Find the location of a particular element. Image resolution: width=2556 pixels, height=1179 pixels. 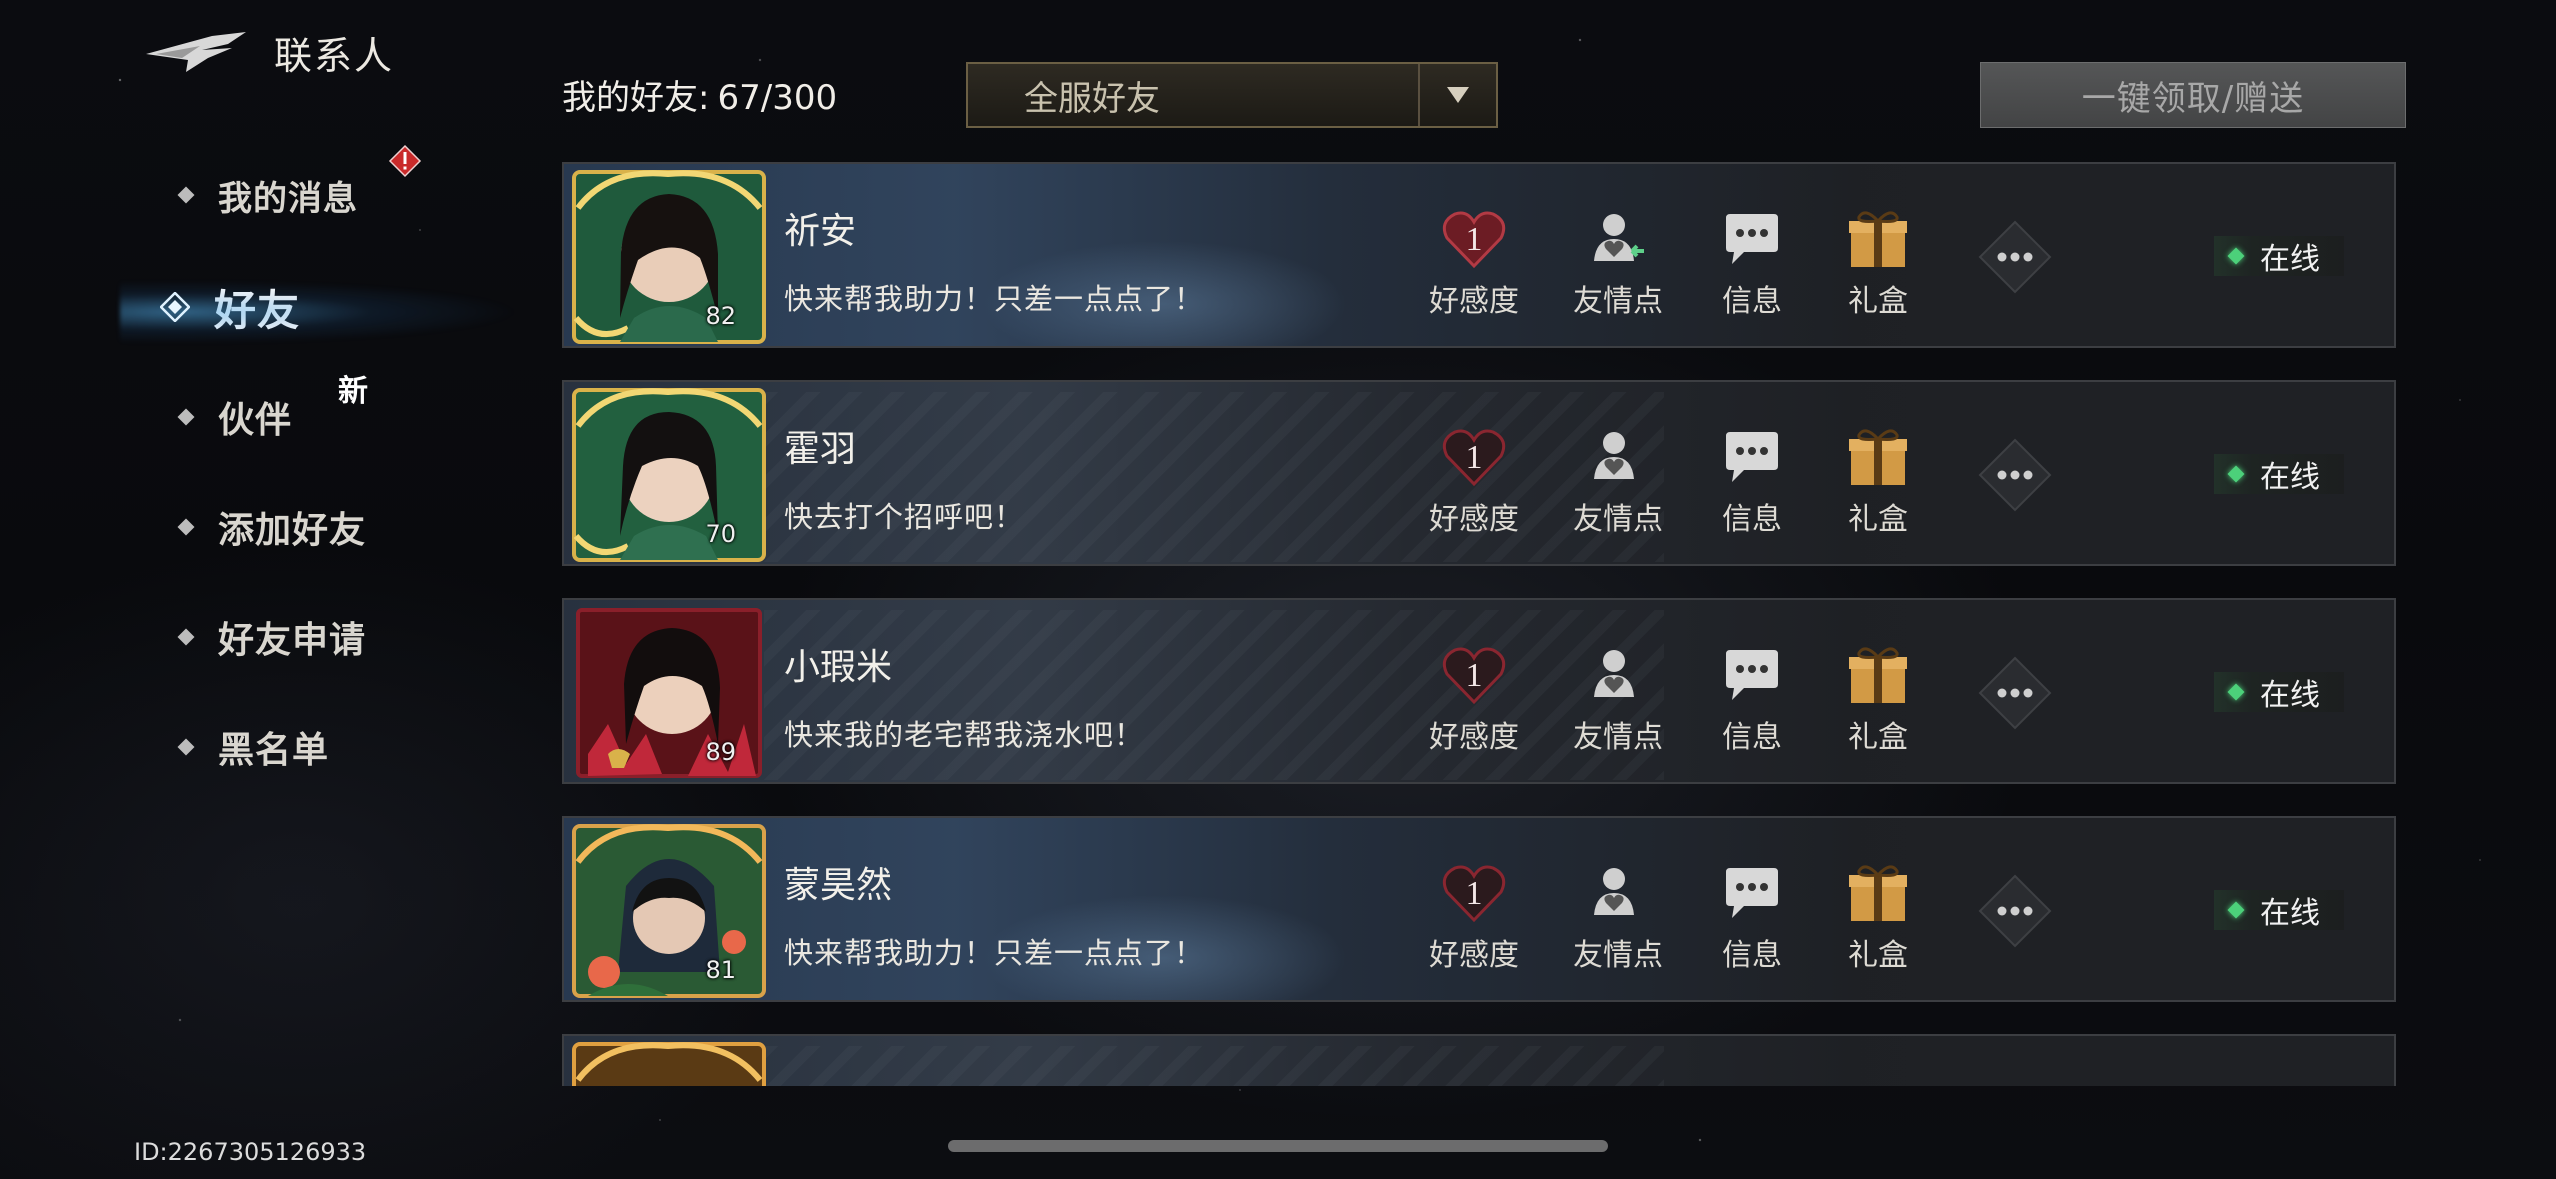

friend-avatar is located at coordinates (669, 1063).